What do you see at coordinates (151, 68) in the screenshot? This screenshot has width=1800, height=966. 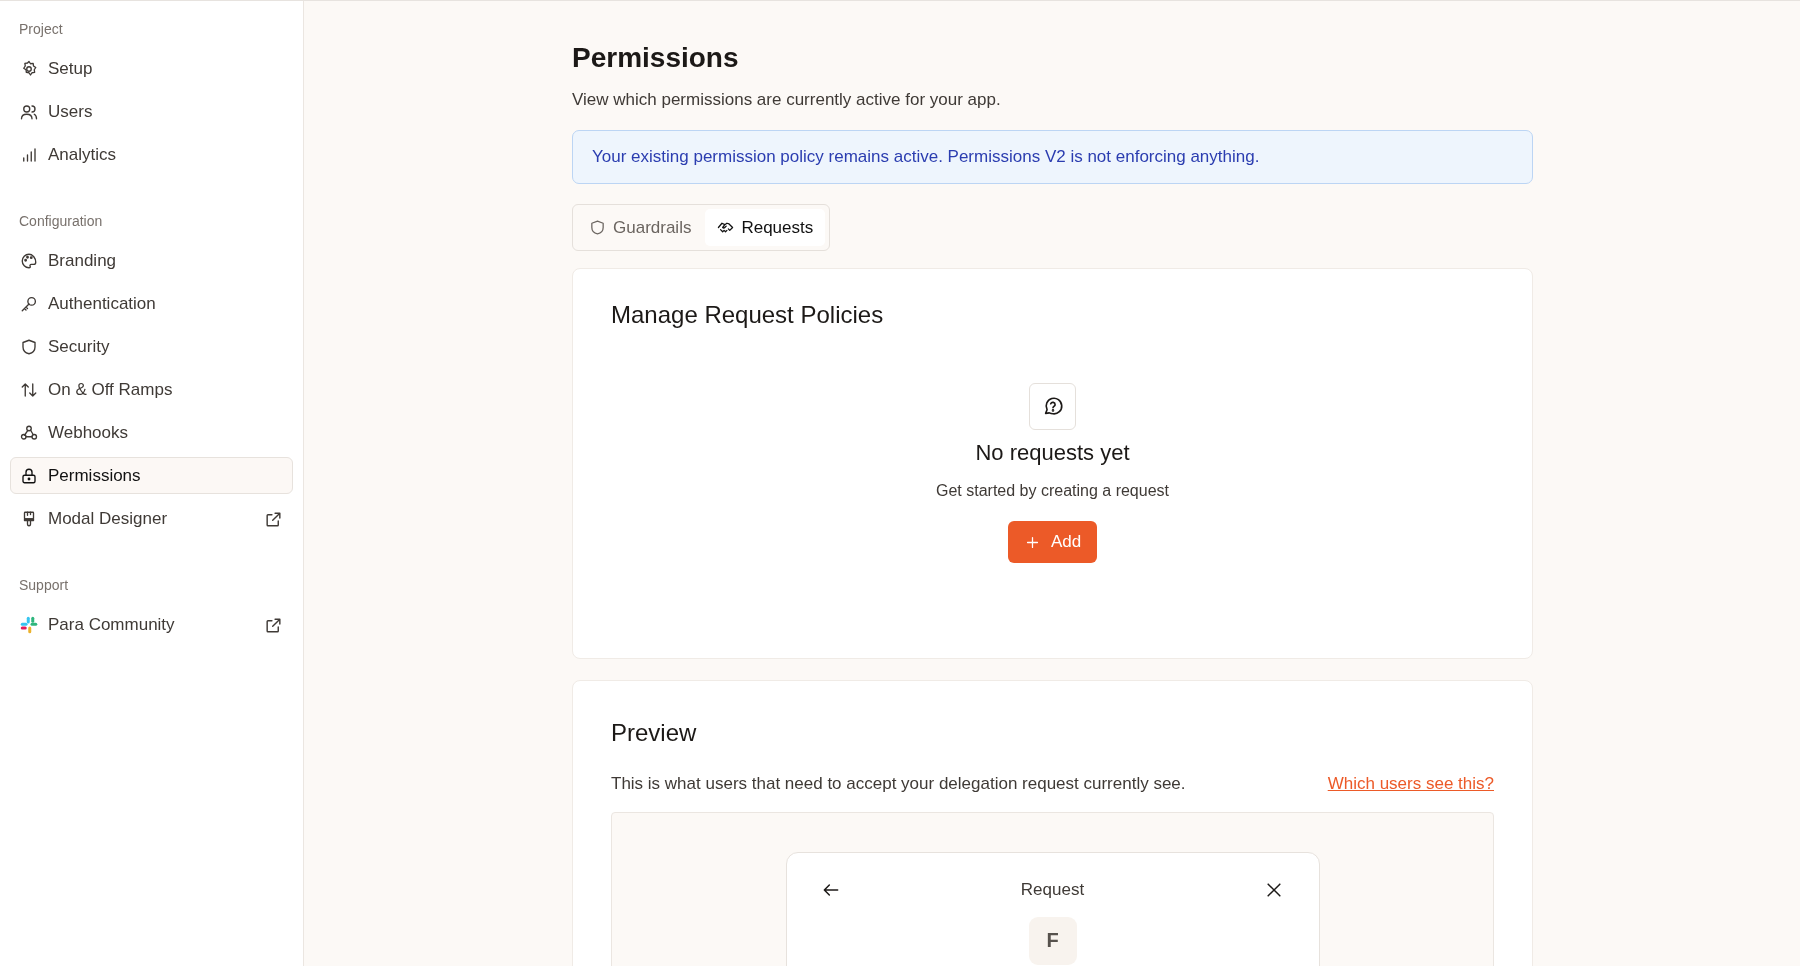 I see `sidebar-item: Setup` at bounding box center [151, 68].